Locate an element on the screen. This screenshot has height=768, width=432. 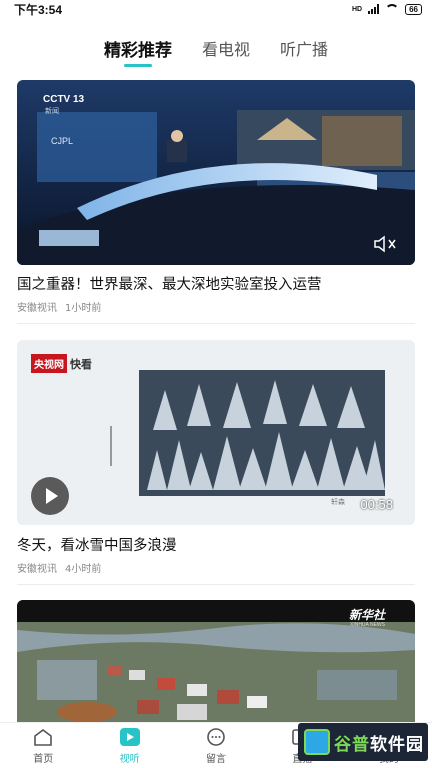
status-icons: HD 66 is located at coordinates (386, 9).